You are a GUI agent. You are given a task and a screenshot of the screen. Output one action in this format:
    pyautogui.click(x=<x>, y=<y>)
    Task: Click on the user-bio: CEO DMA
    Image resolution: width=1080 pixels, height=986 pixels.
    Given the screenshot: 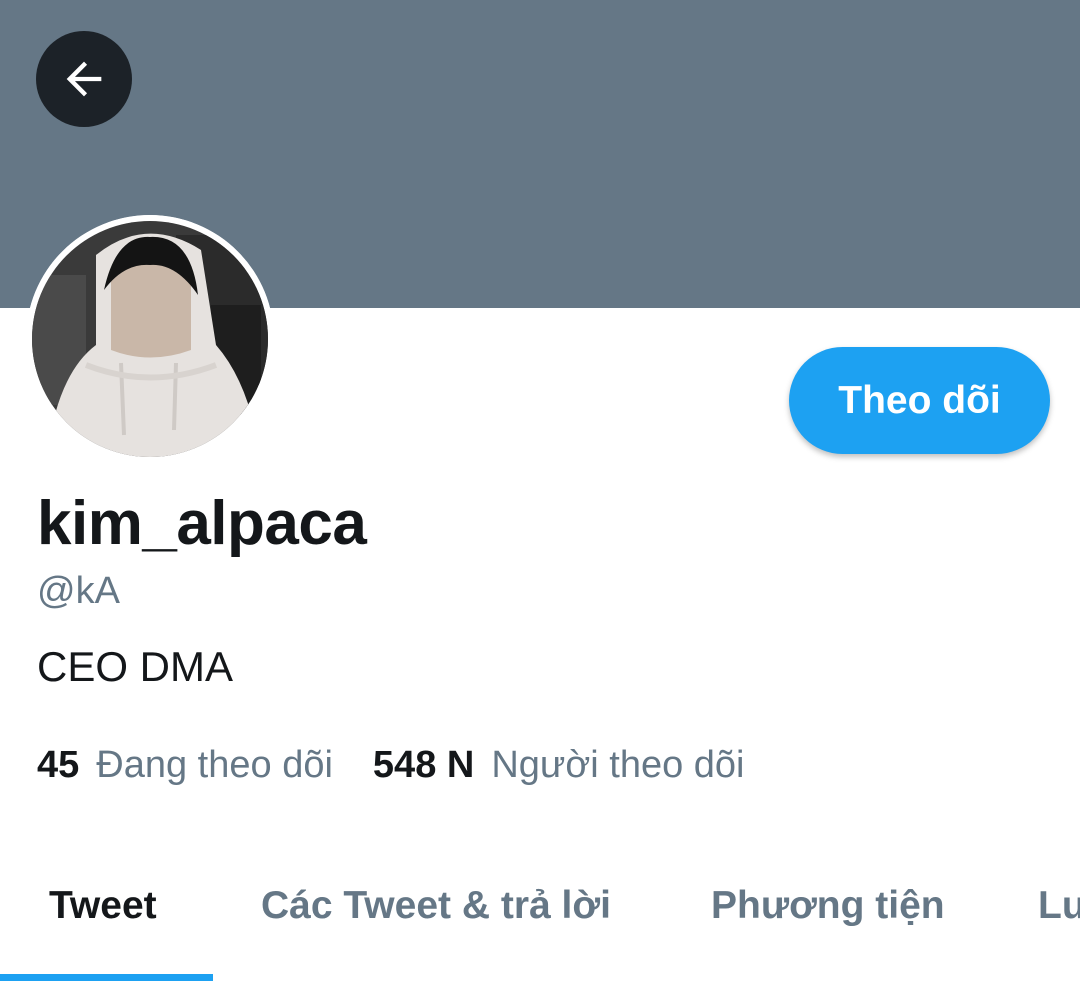 What is the action you would take?
    pyautogui.click(x=135, y=666)
    